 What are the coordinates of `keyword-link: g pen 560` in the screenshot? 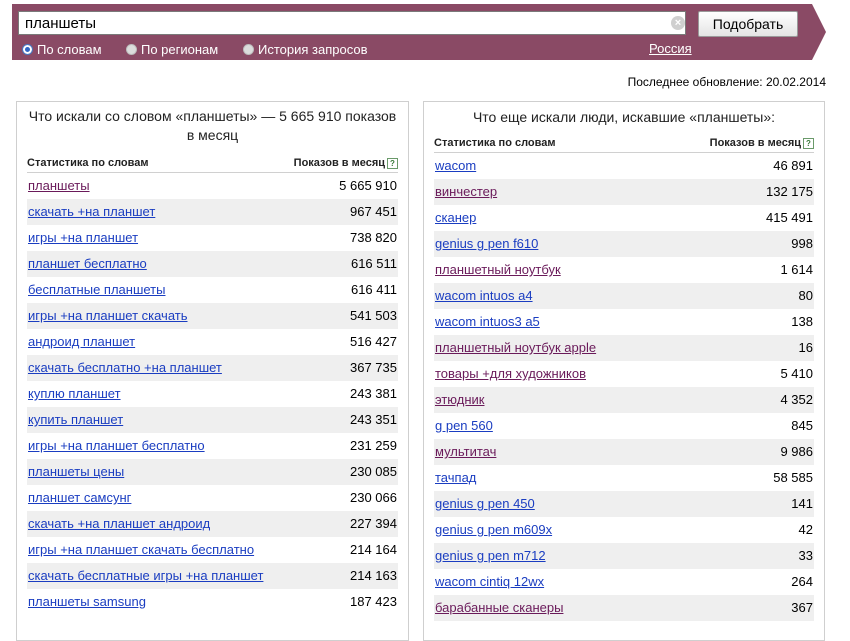 It's located at (464, 425).